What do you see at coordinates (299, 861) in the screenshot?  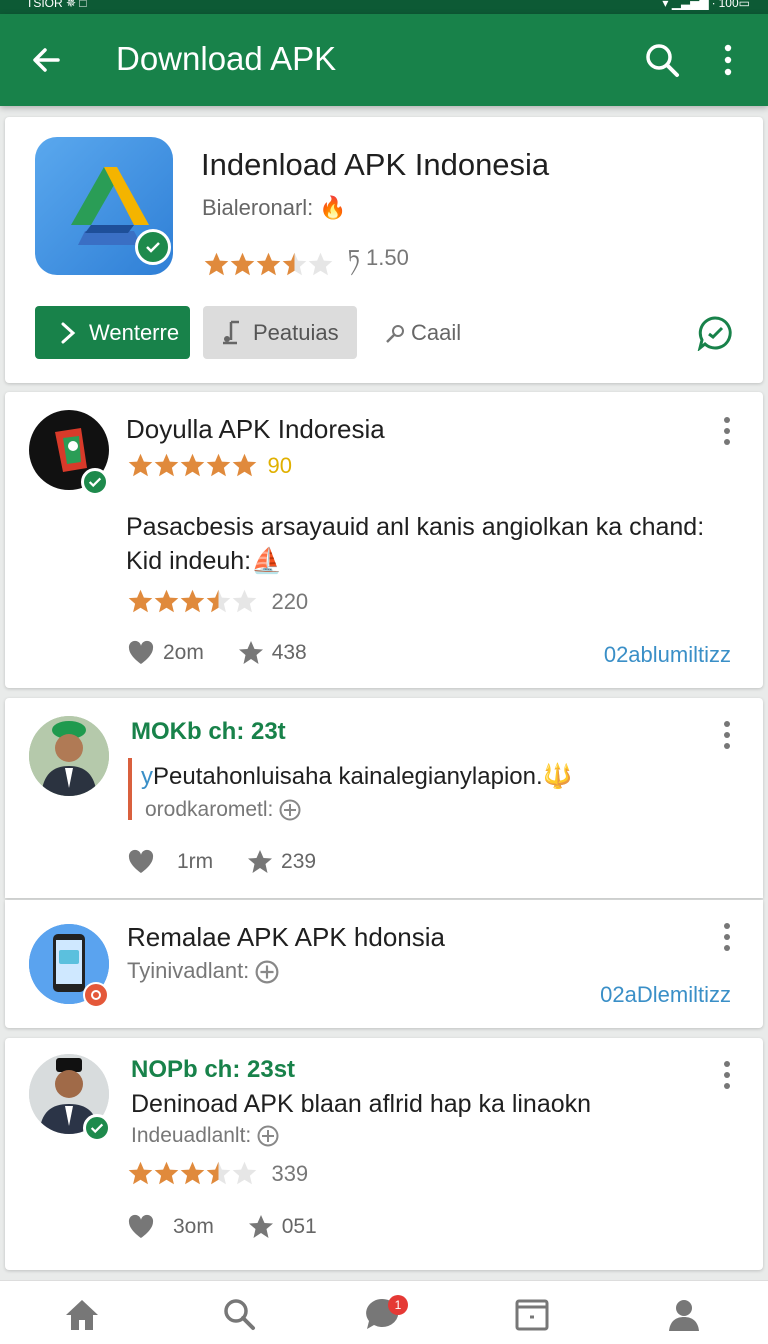 I see `star-count: 239` at bounding box center [299, 861].